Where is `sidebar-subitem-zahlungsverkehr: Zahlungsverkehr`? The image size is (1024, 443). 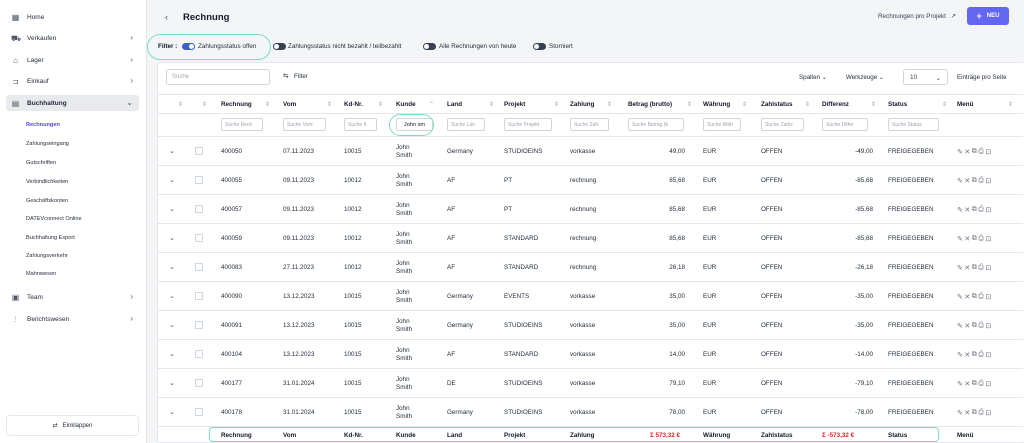
sidebar-subitem-zahlungsverkehr: Zahlungsverkehr is located at coordinates (47, 256).